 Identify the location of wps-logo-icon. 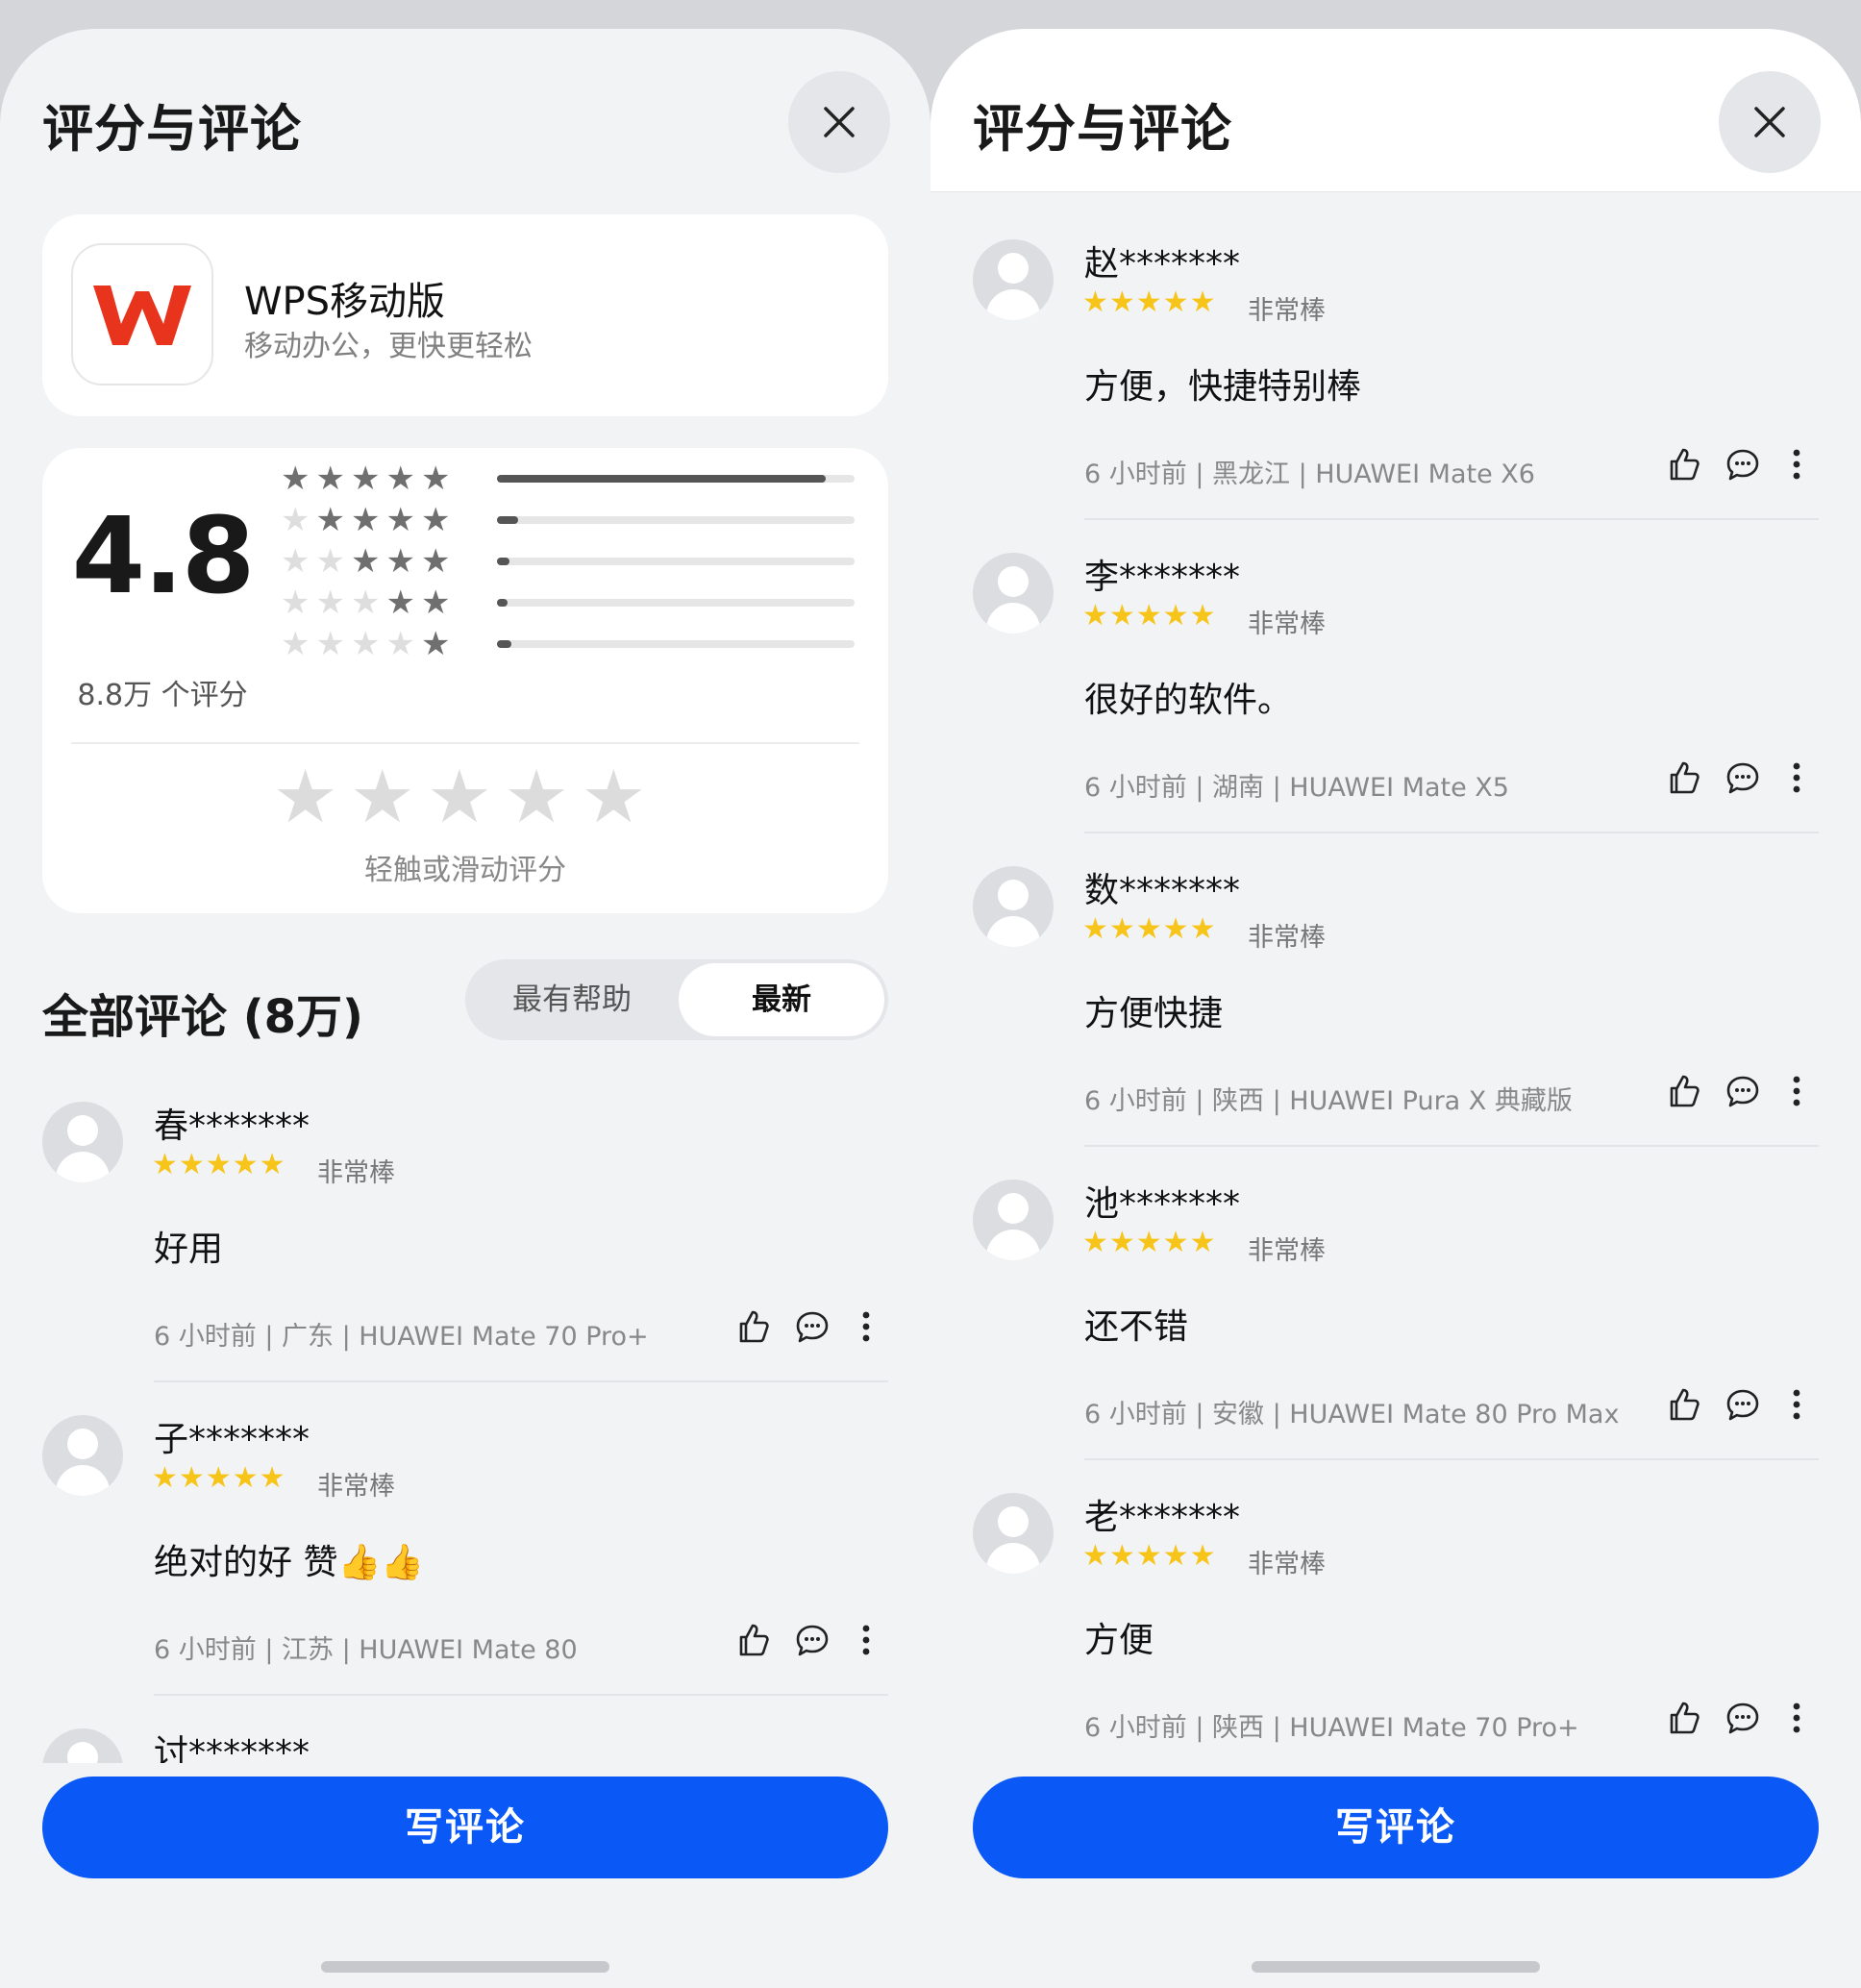
(142, 314).